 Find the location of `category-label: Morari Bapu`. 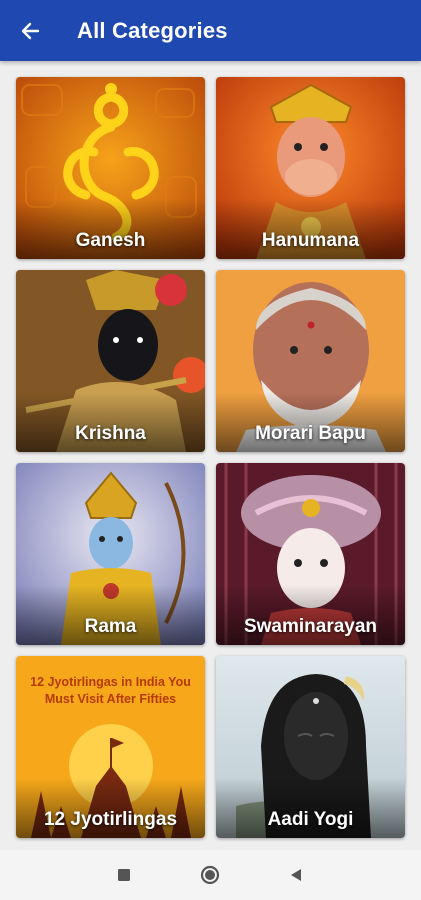

category-label: Morari Bapu is located at coordinates (310, 433).